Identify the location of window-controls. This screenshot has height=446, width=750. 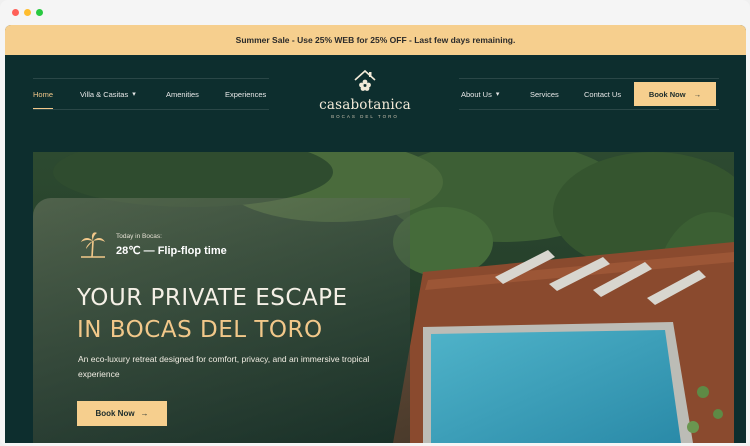
(375, 12).